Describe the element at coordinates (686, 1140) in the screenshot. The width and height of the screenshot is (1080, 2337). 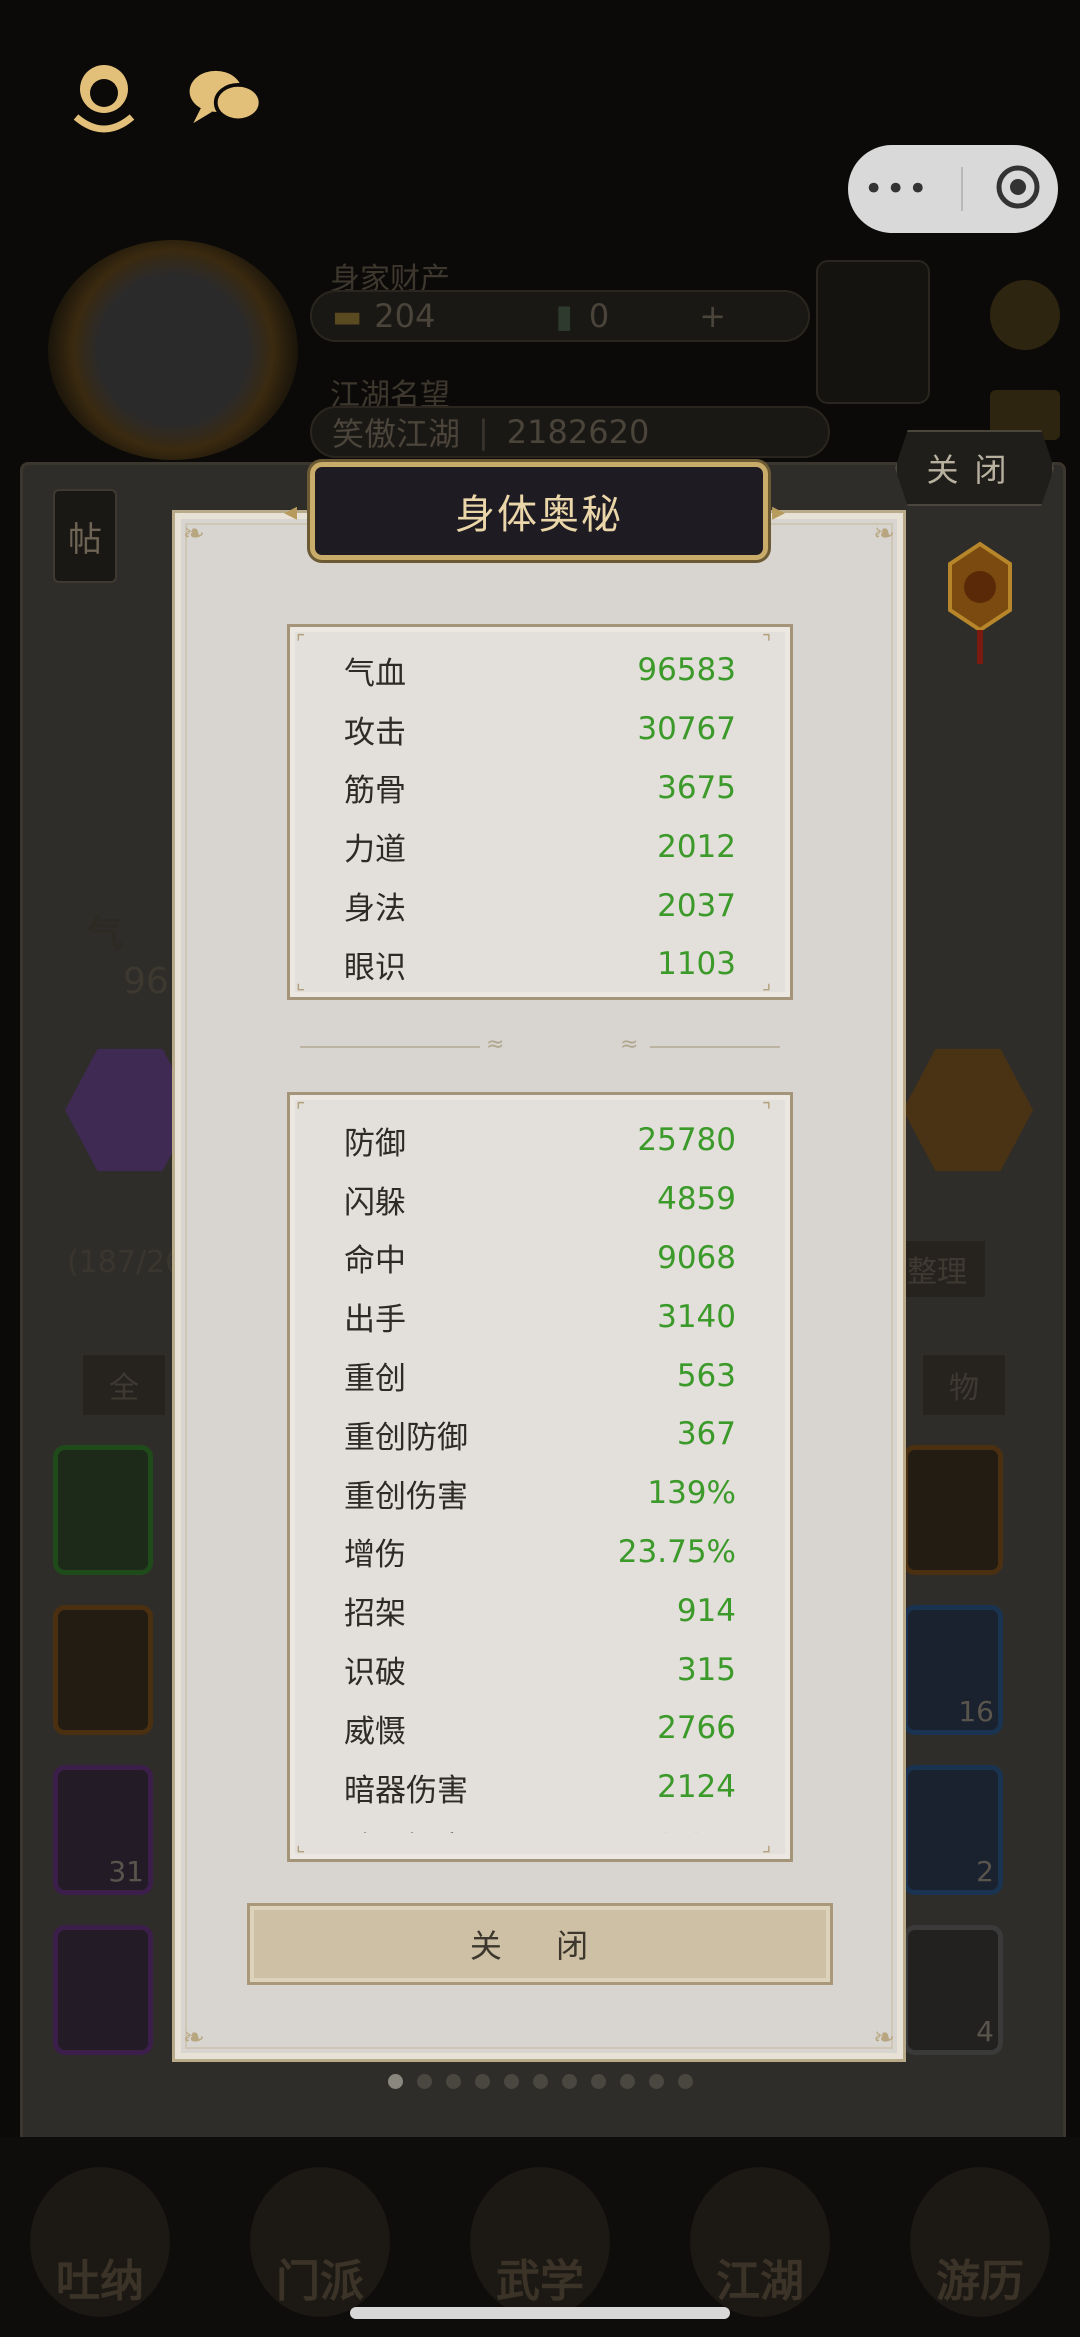
I see `stat-value: 25780` at that location.